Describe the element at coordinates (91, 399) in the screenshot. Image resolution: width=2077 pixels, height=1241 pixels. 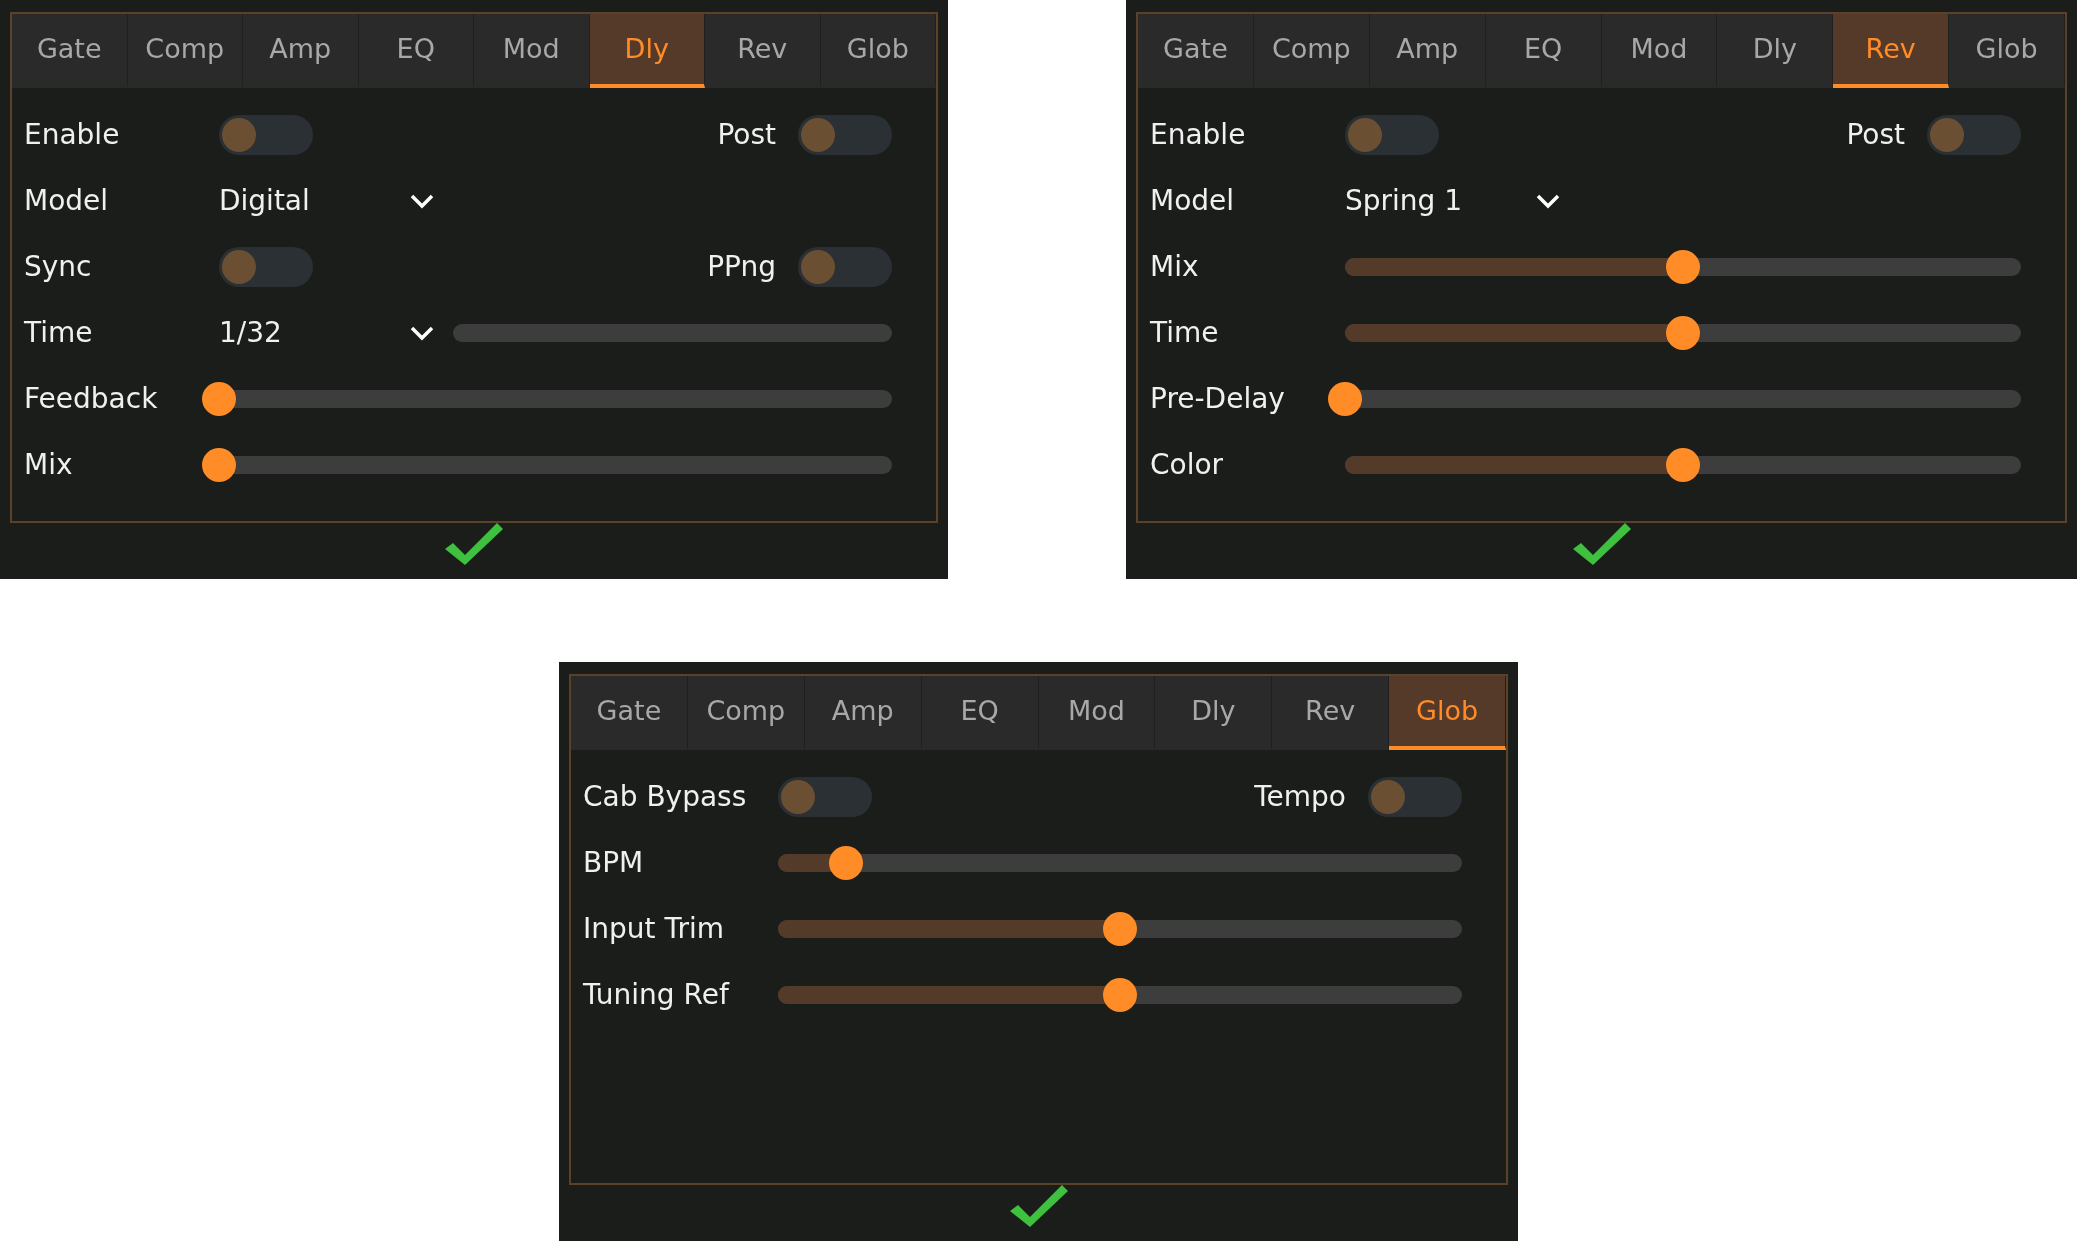
I see `field-label: Feedback` at that location.